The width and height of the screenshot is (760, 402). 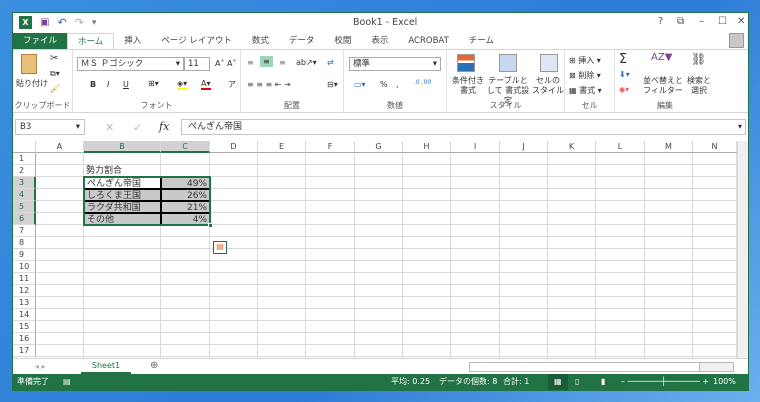 What do you see at coordinates (196, 41) in the screenshot?
I see `tab-page-layout: ページ レイアウト` at bounding box center [196, 41].